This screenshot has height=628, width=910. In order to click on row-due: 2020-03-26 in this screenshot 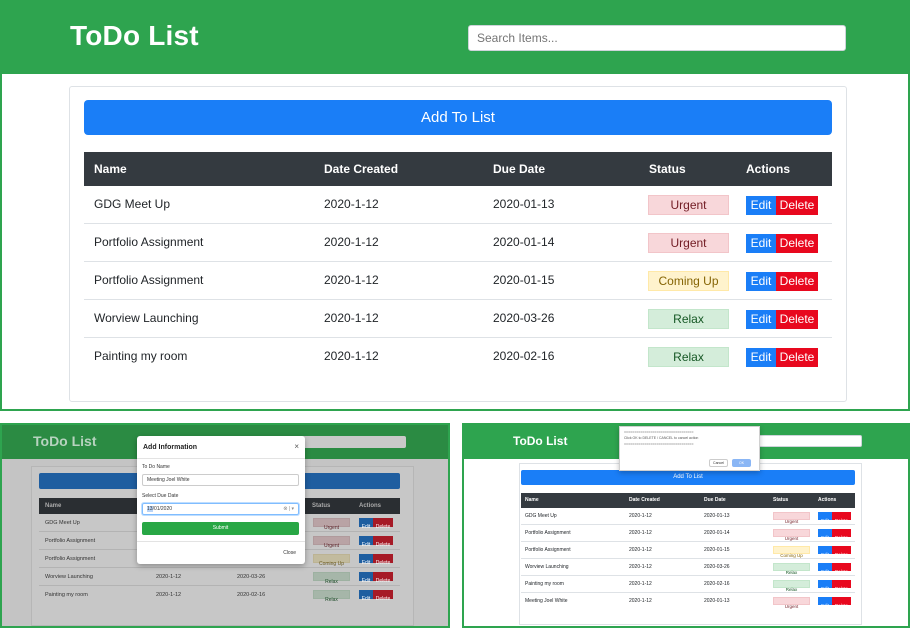, I will do `click(251, 577)`.